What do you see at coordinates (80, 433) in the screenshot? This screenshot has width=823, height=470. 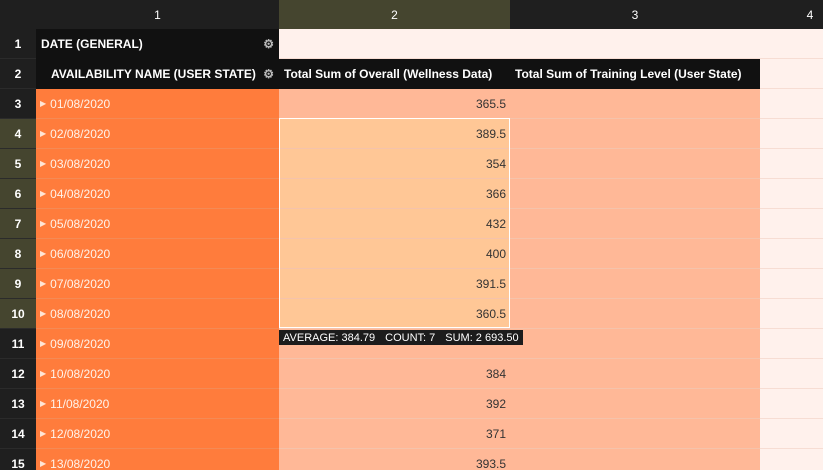 I see `date-label: 12/08/2020` at bounding box center [80, 433].